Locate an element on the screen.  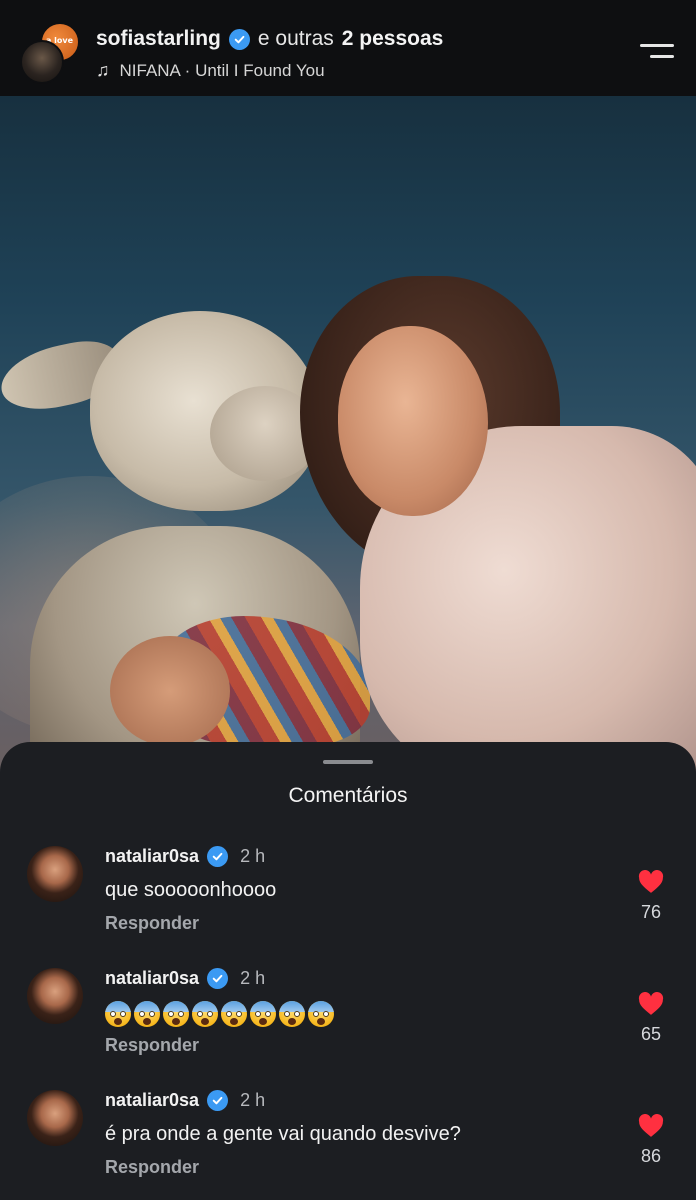
collab-prefix: e outras is located at coordinates (295, 38).